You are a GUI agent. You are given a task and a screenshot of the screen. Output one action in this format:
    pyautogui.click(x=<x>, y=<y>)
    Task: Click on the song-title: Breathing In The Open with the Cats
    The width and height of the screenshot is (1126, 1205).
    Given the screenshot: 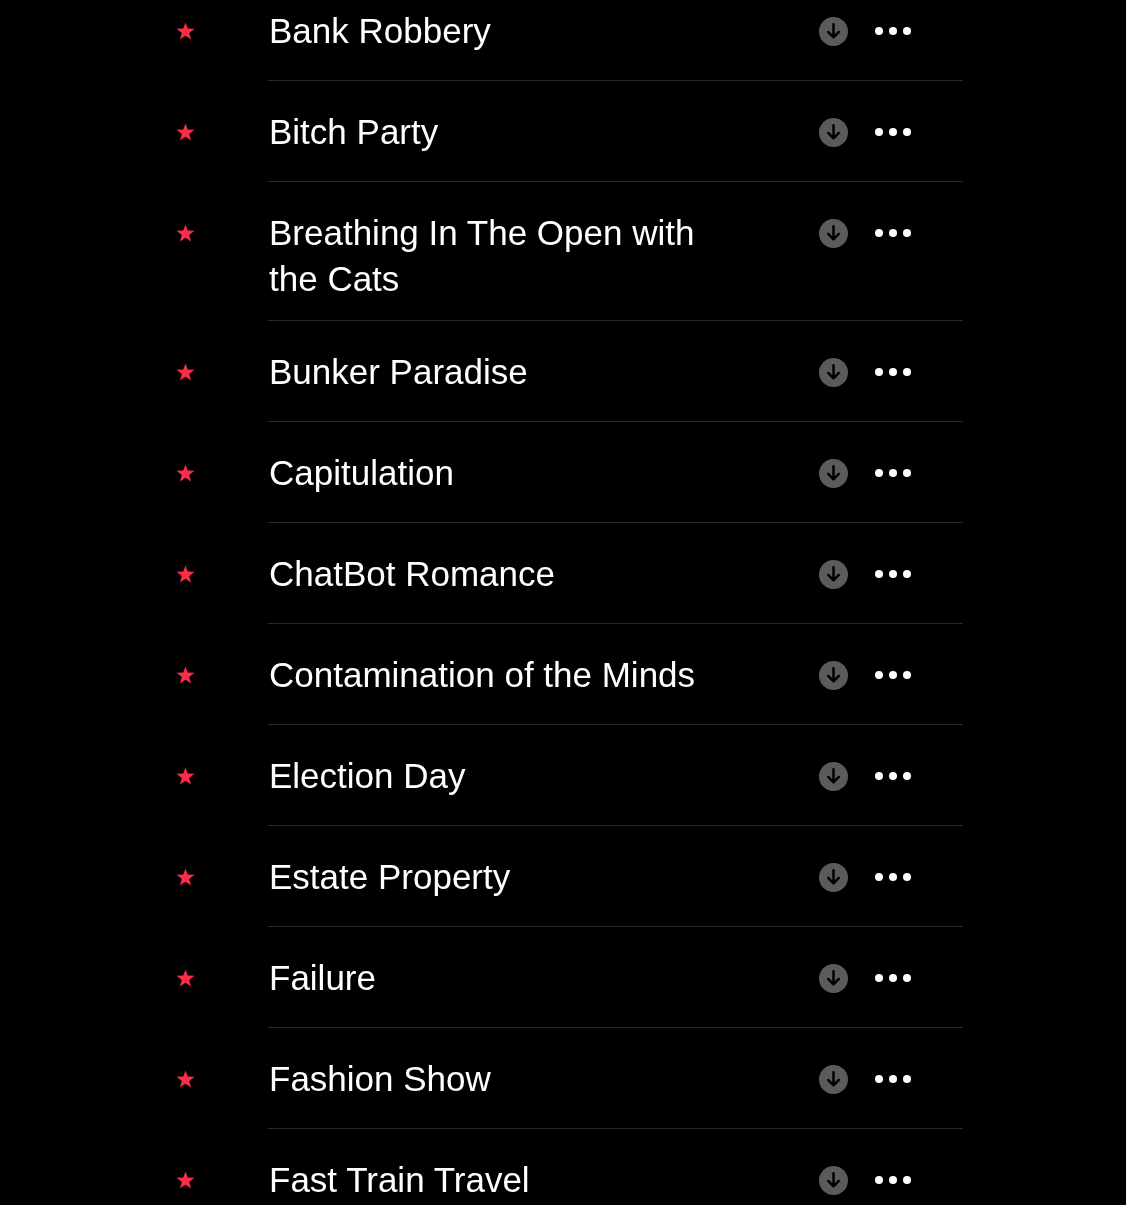 What is the action you would take?
    pyautogui.click(x=482, y=256)
    